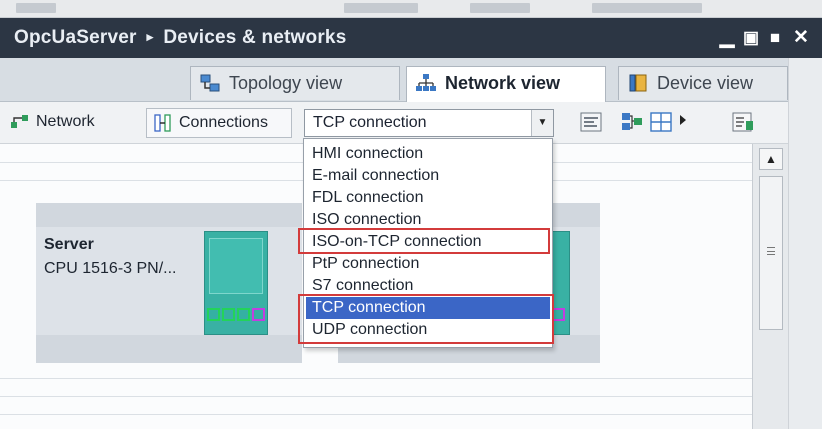 This screenshot has width=822, height=429. What do you see at coordinates (236, 283) in the screenshot?
I see `cpu-module-icon` at bounding box center [236, 283].